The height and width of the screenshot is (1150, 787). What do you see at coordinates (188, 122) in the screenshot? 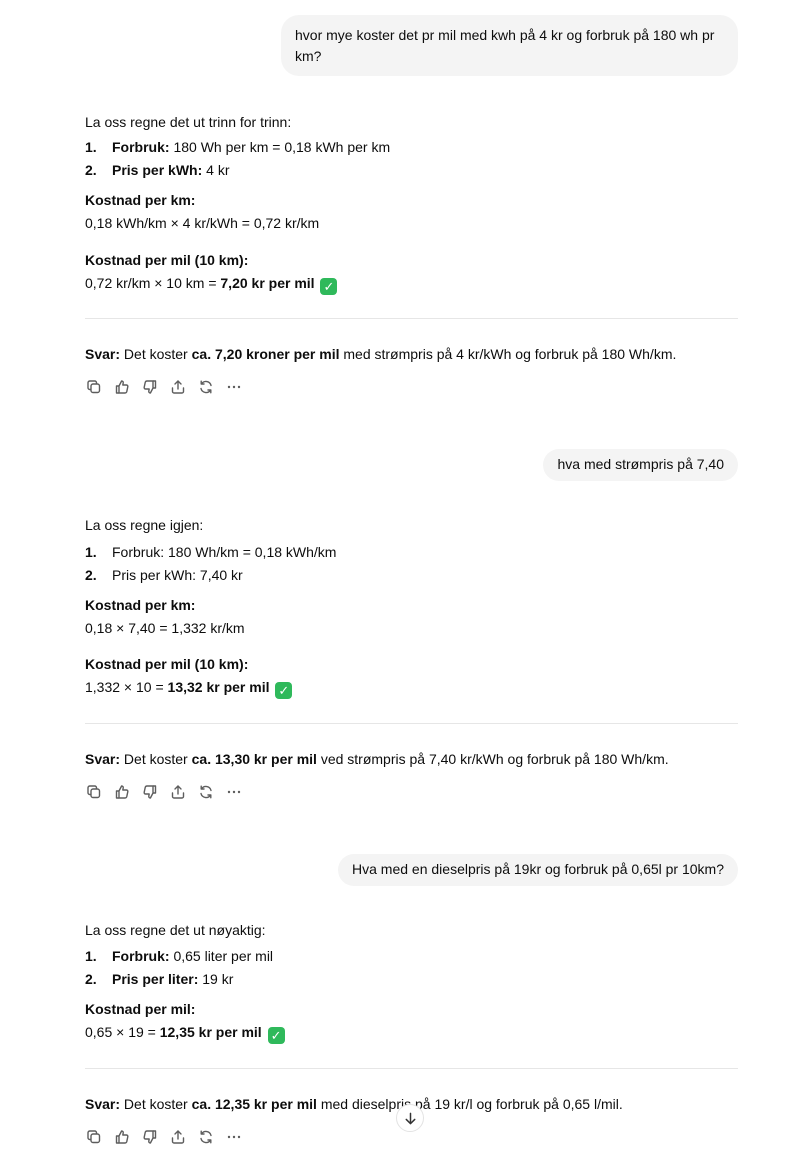
I see `answer-intro: La oss regne det ut trinn for trinn:` at bounding box center [188, 122].